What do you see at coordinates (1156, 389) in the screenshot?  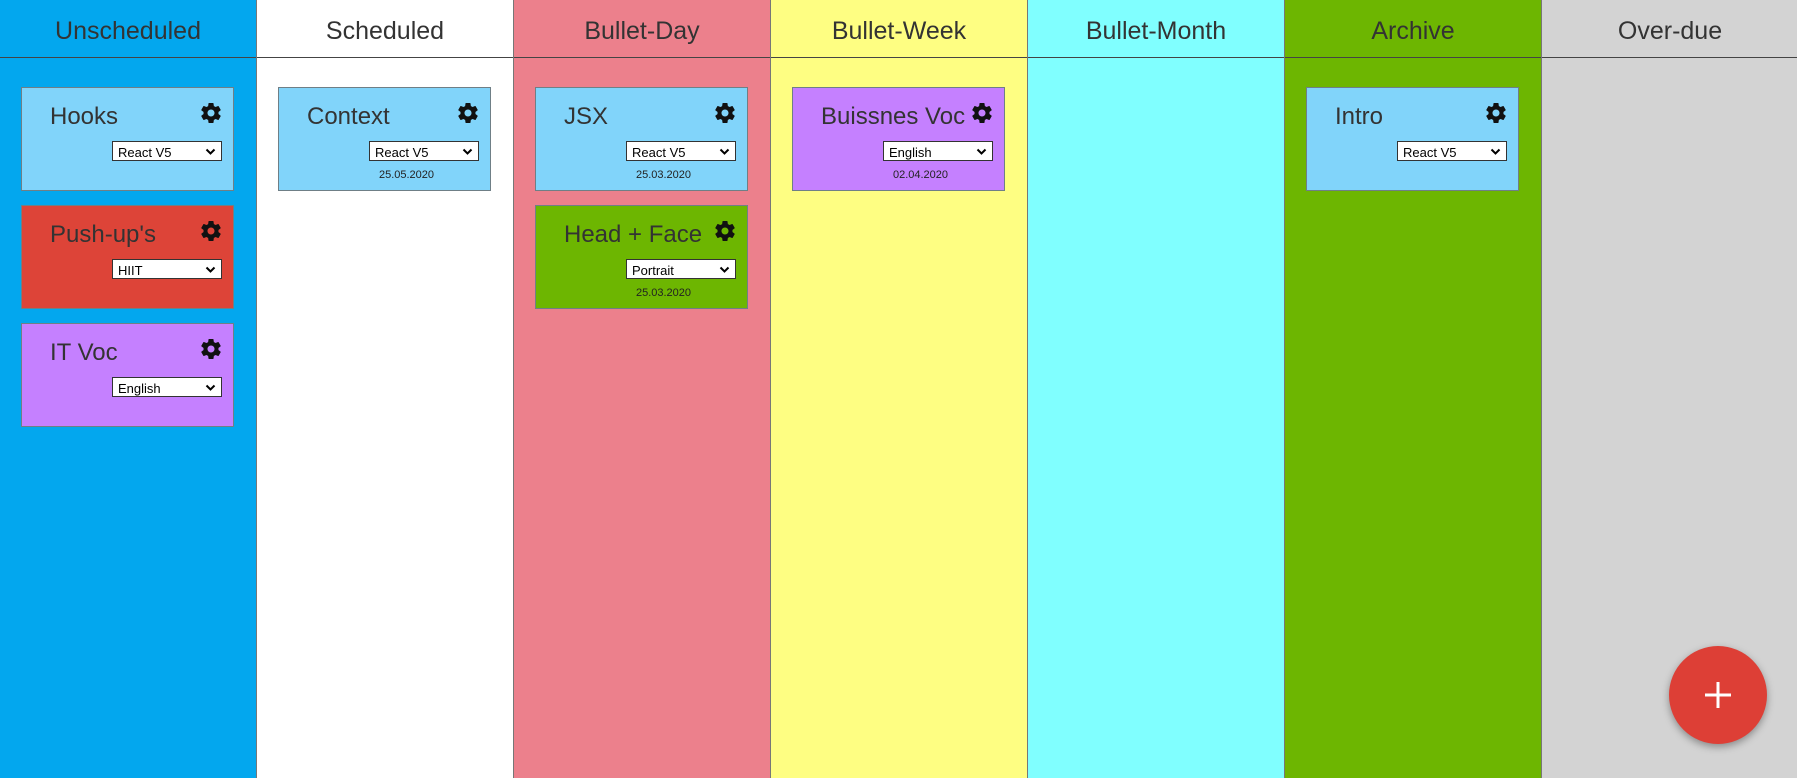 I see `column-bullet-month: Bullet-Month` at bounding box center [1156, 389].